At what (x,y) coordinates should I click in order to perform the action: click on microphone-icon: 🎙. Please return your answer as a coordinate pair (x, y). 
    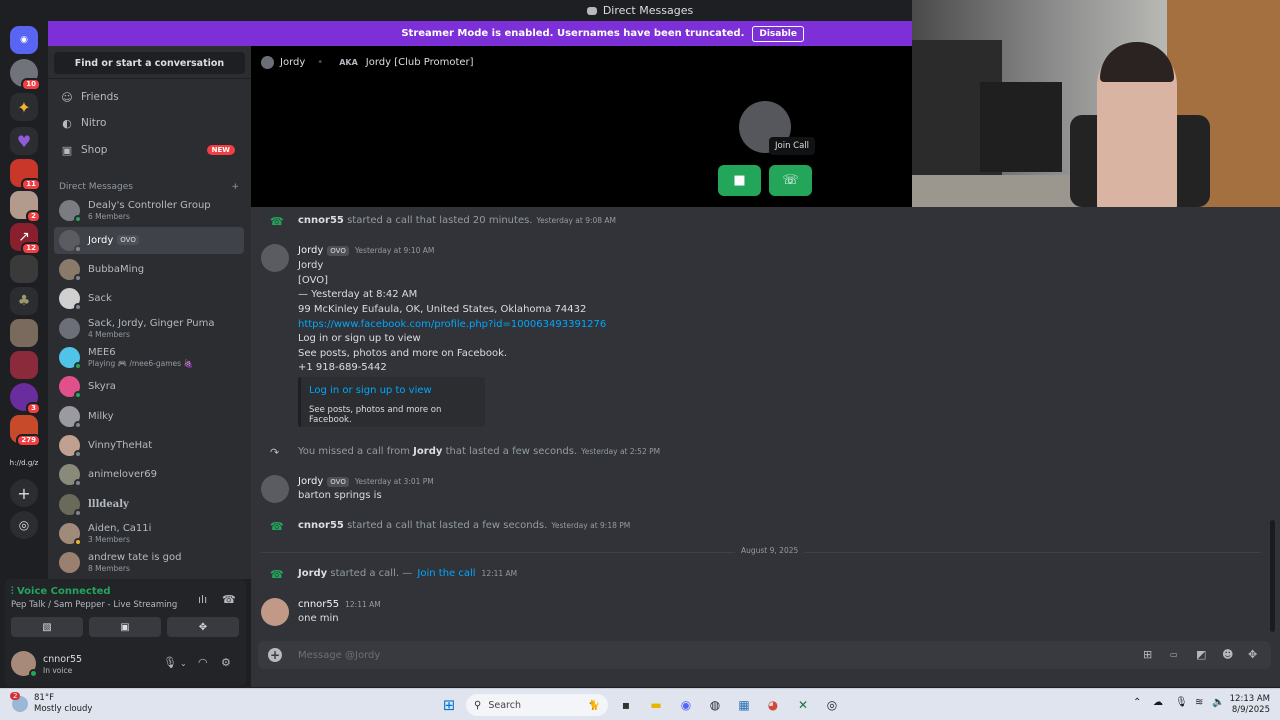
    Looking at the image, I should click on (170, 662).